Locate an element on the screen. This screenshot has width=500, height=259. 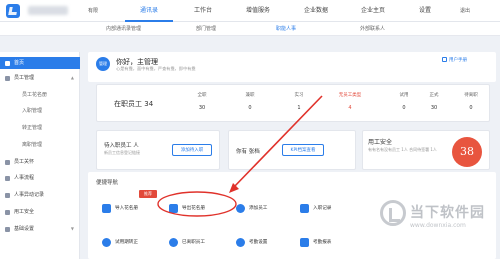
annotation-arrow-head is located at coordinates (234, 188).